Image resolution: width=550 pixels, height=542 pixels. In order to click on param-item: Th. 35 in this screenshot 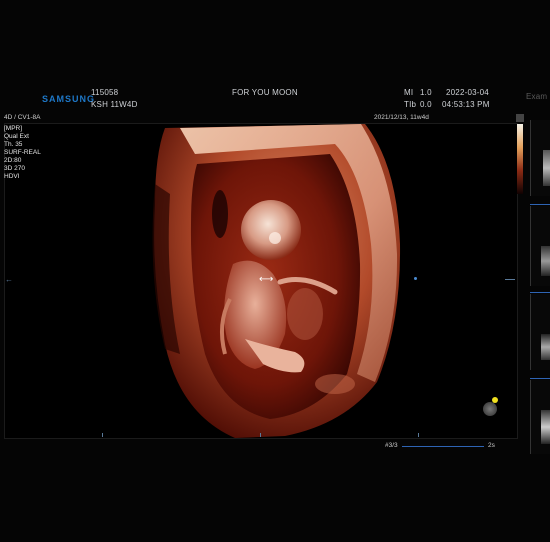, I will do `click(13, 144)`.